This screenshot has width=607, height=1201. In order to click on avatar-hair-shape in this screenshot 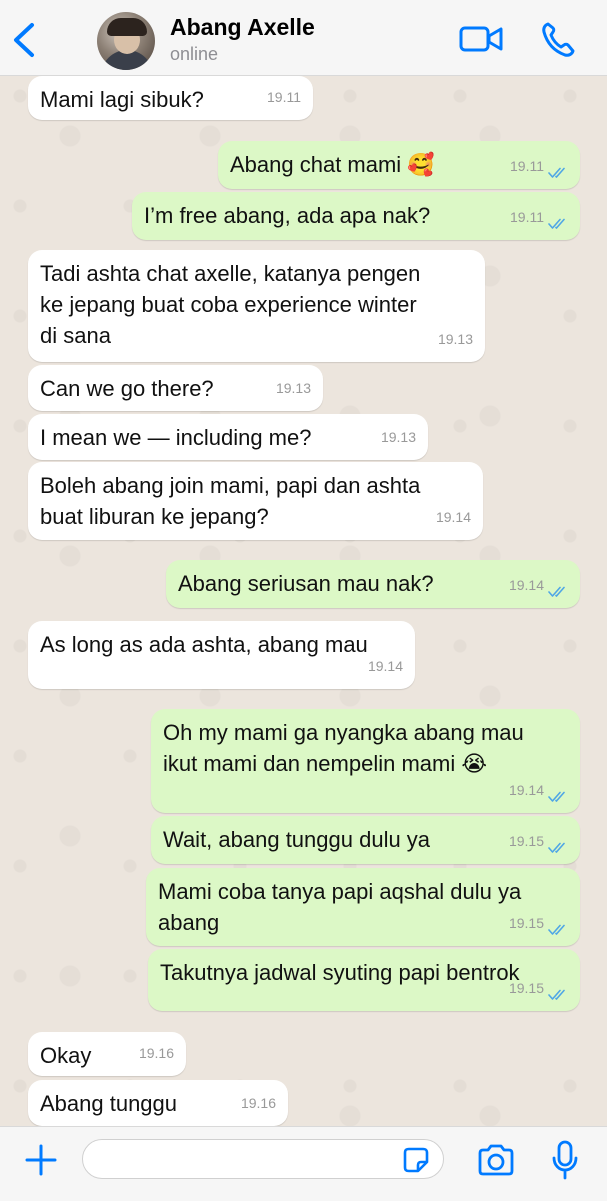, I will do `click(127, 27)`.